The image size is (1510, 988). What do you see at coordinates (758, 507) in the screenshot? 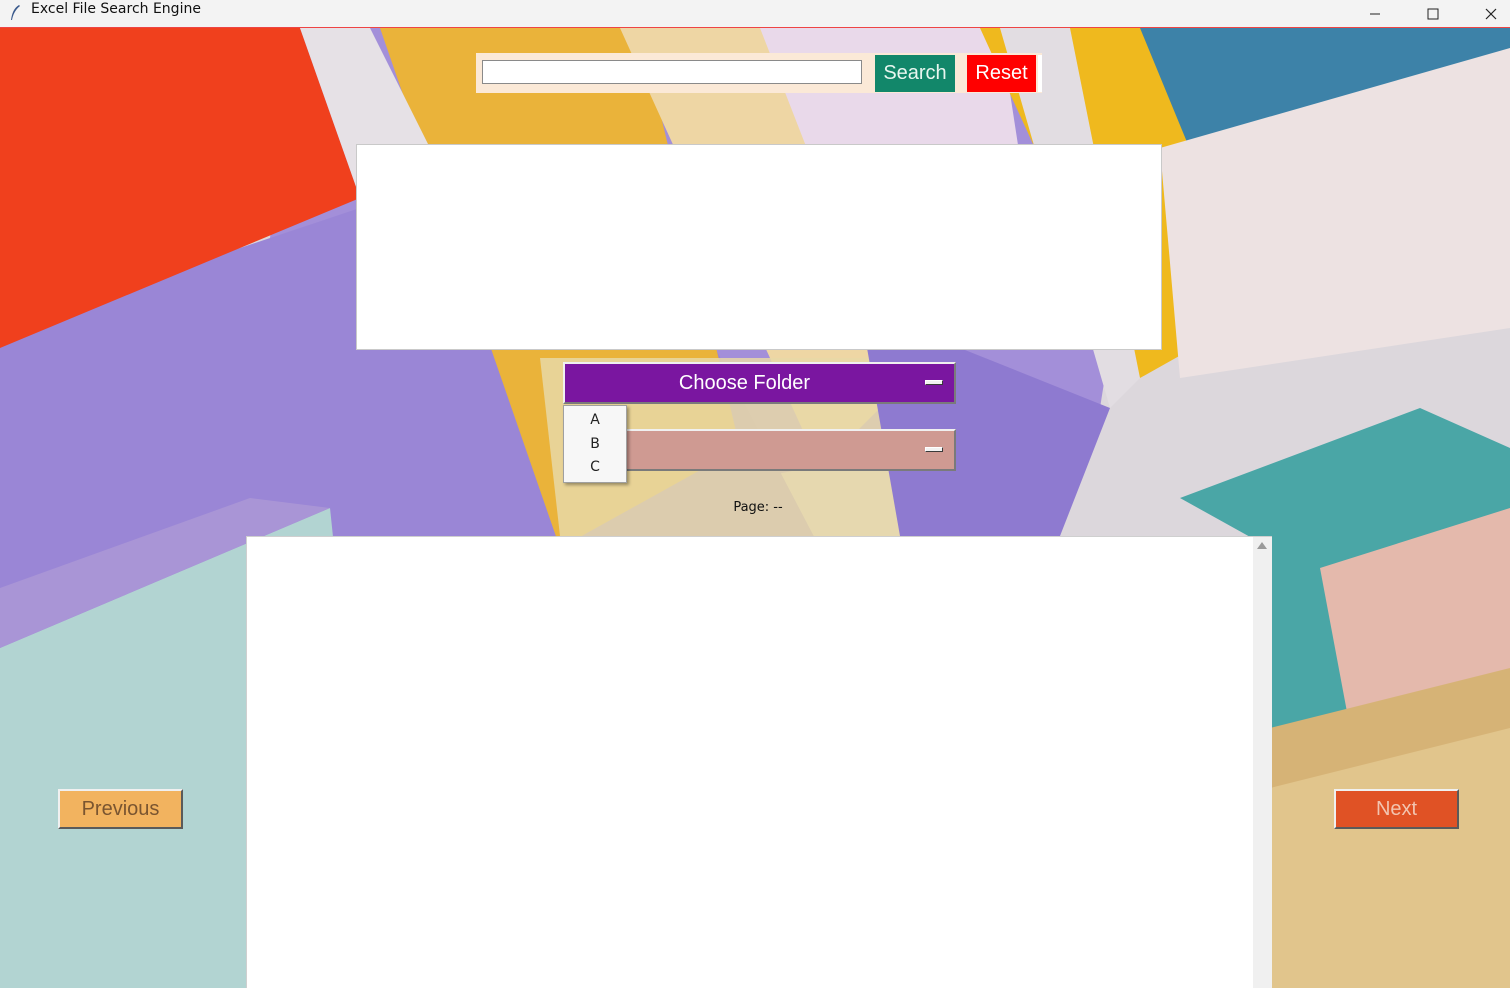
I see `page-indicator: Page: --` at bounding box center [758, 507].